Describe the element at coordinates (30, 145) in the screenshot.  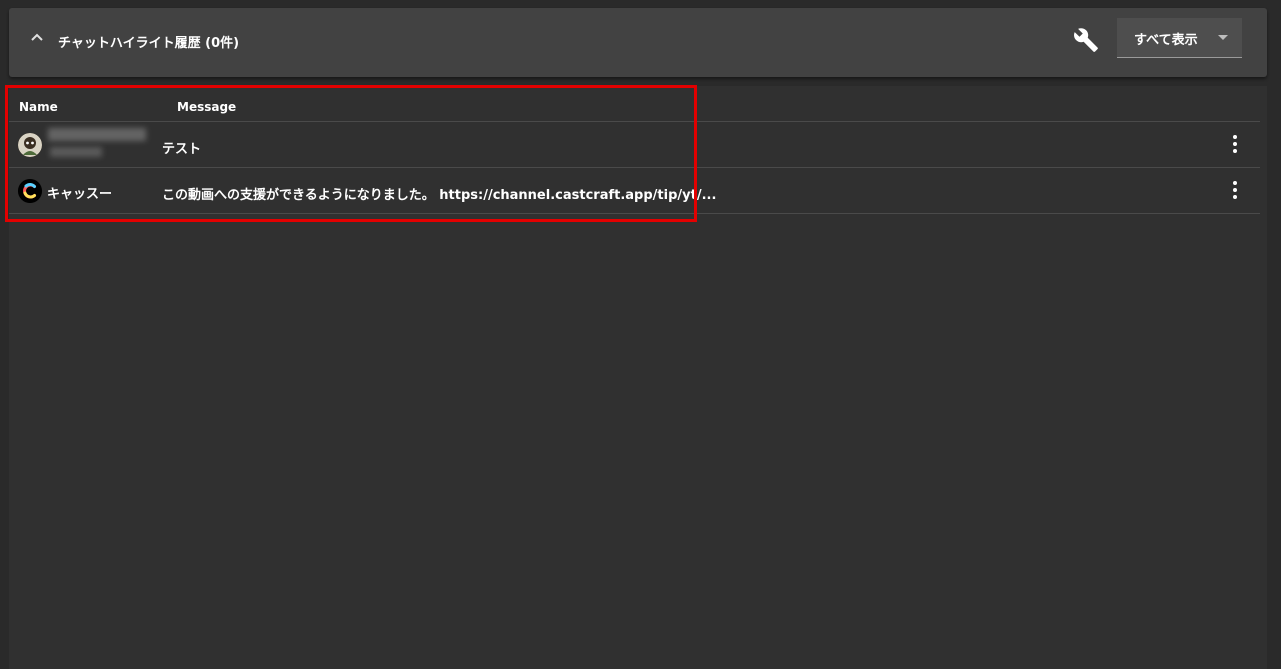
I see `user-avatar` at that location.